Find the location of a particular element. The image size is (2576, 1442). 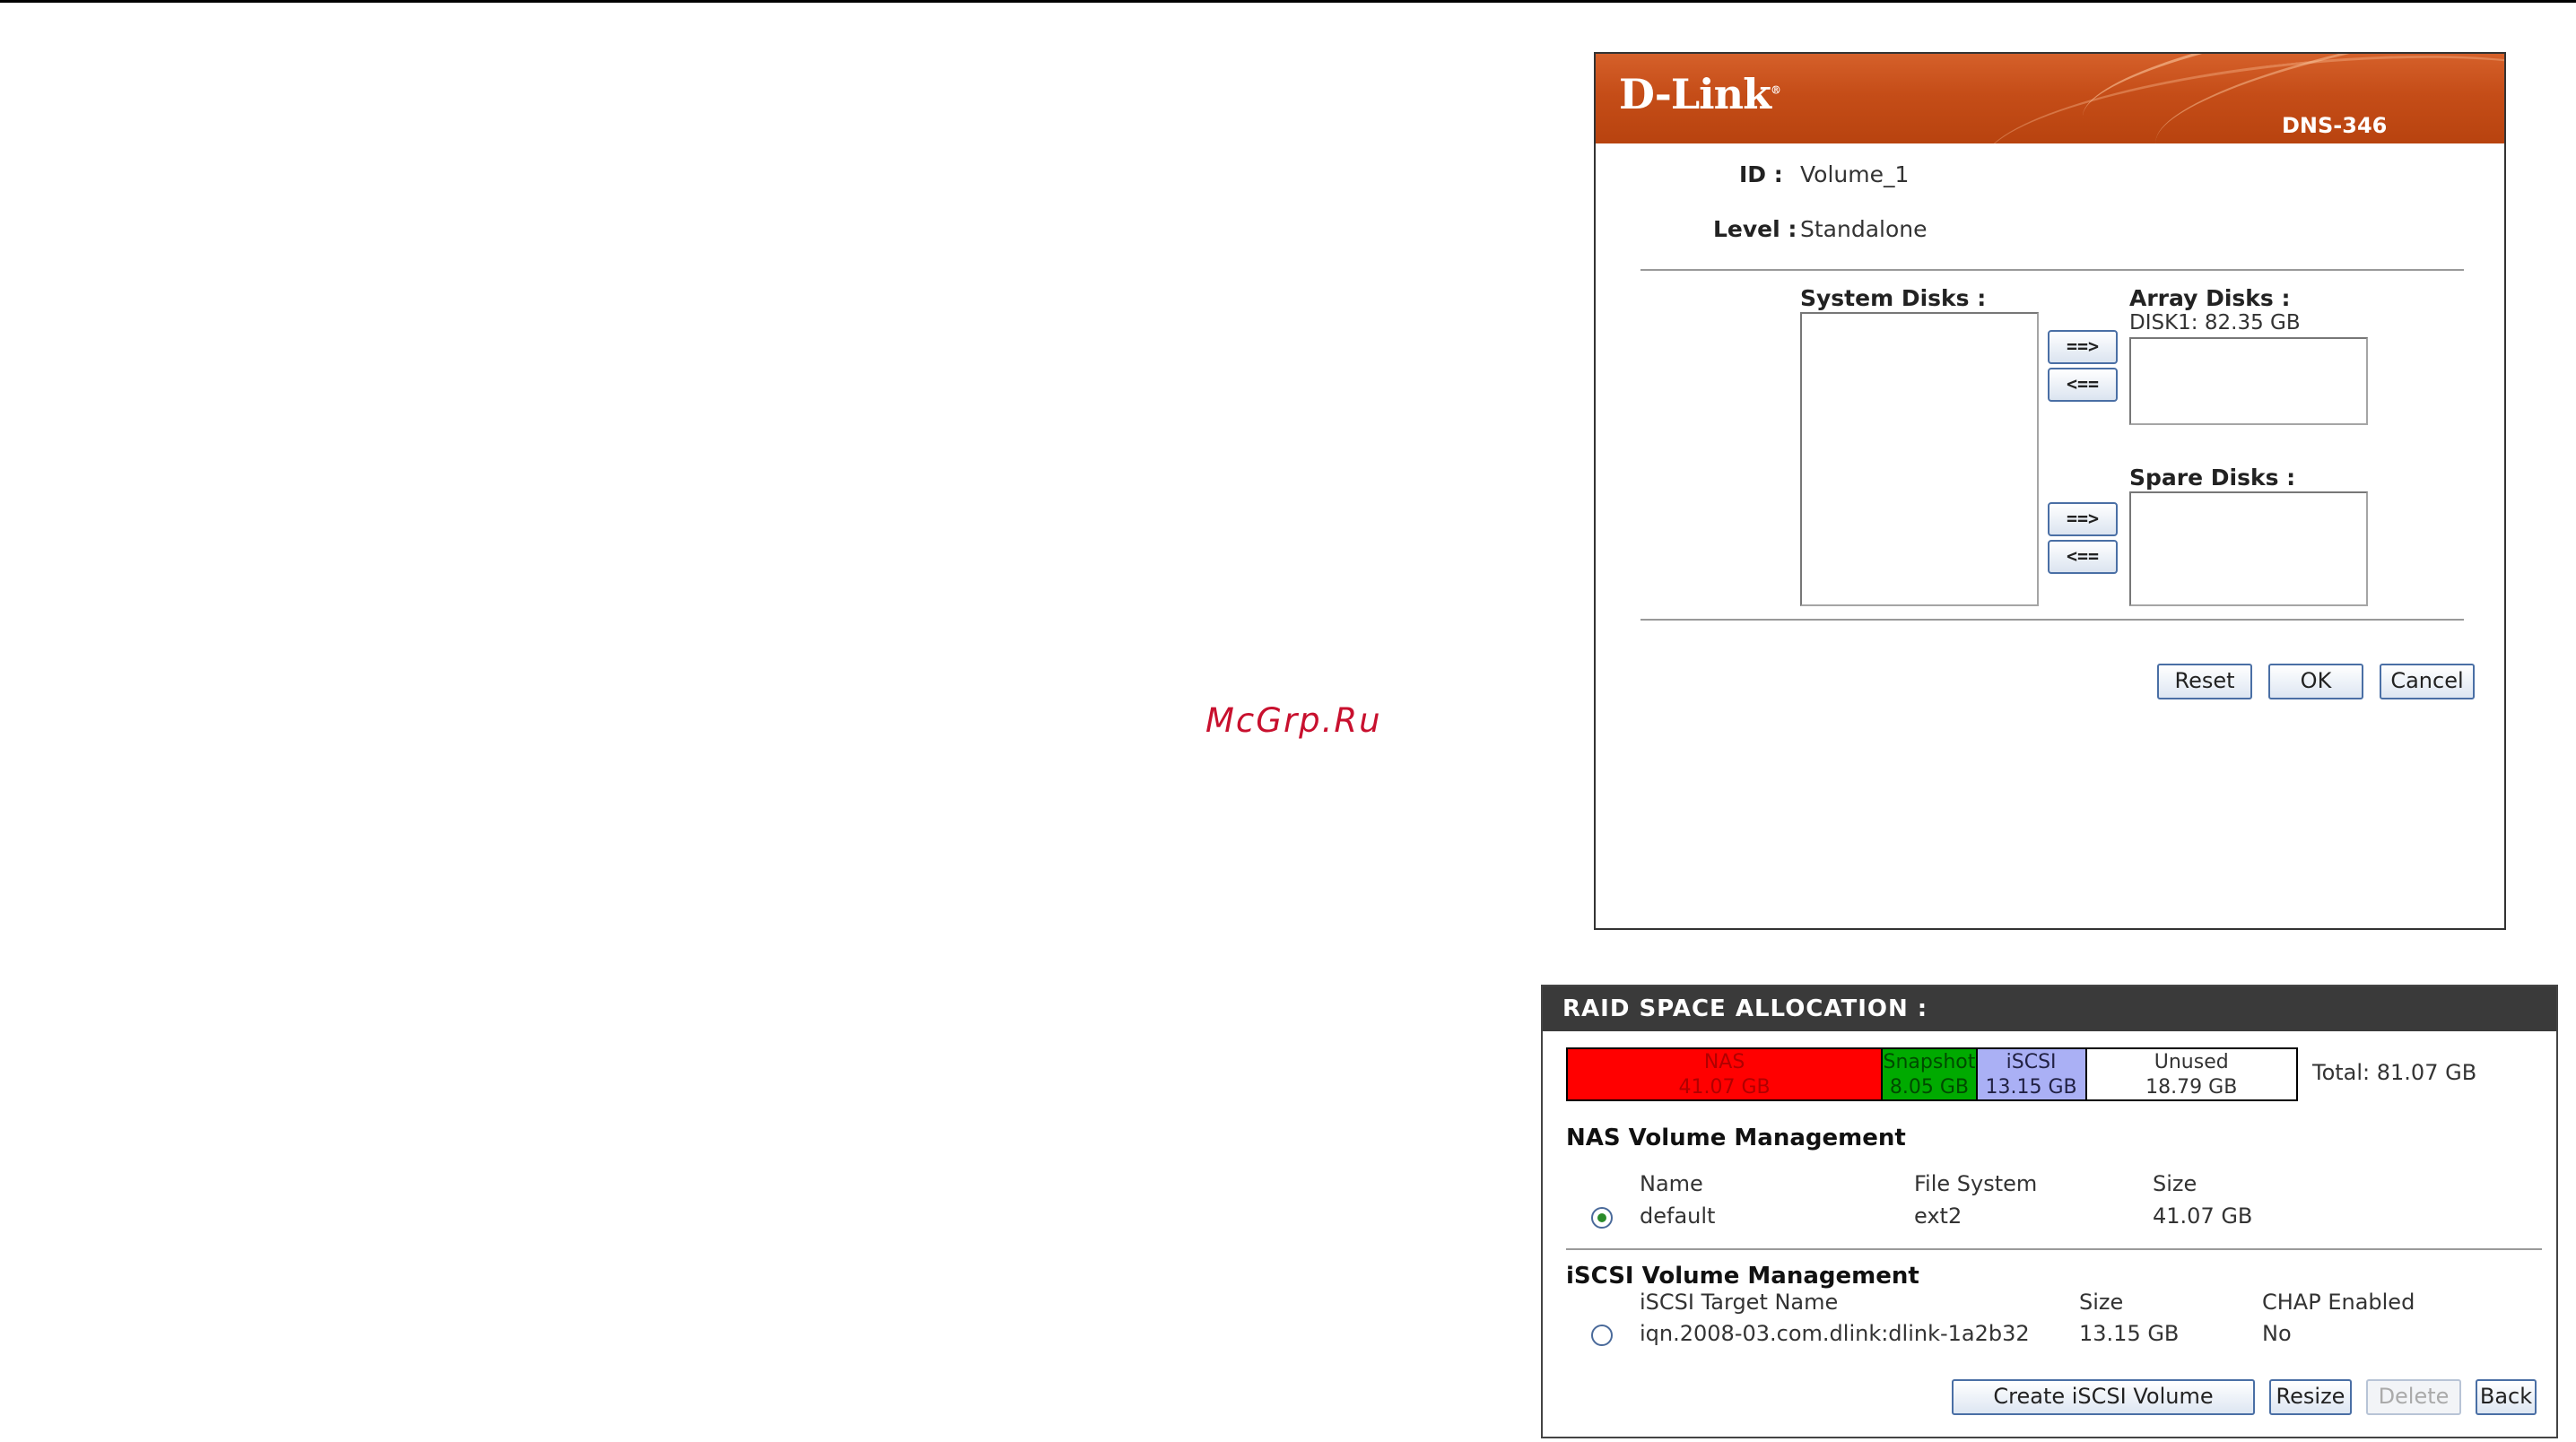

segment-name: Snapshot is located at coordinates (1929, 1062).